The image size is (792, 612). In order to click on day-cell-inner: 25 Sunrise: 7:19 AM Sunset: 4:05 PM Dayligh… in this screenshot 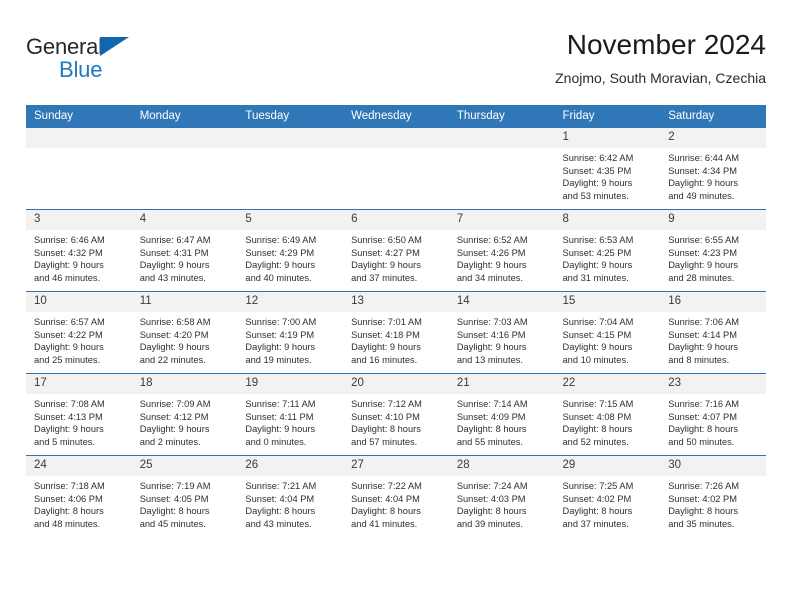, I will do `click(184, 496)`.